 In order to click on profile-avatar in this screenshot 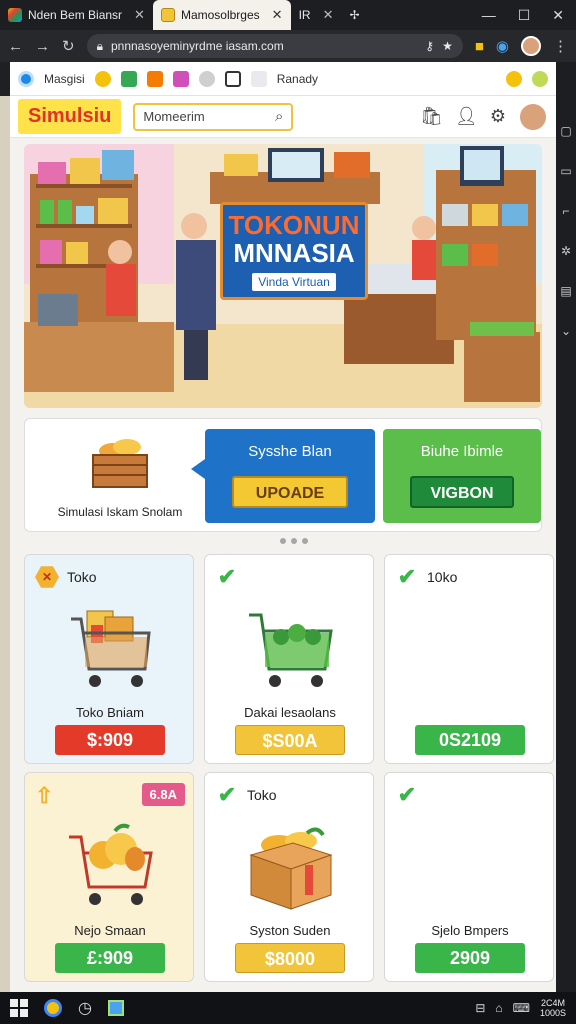, I will do `click(531, 46)`.